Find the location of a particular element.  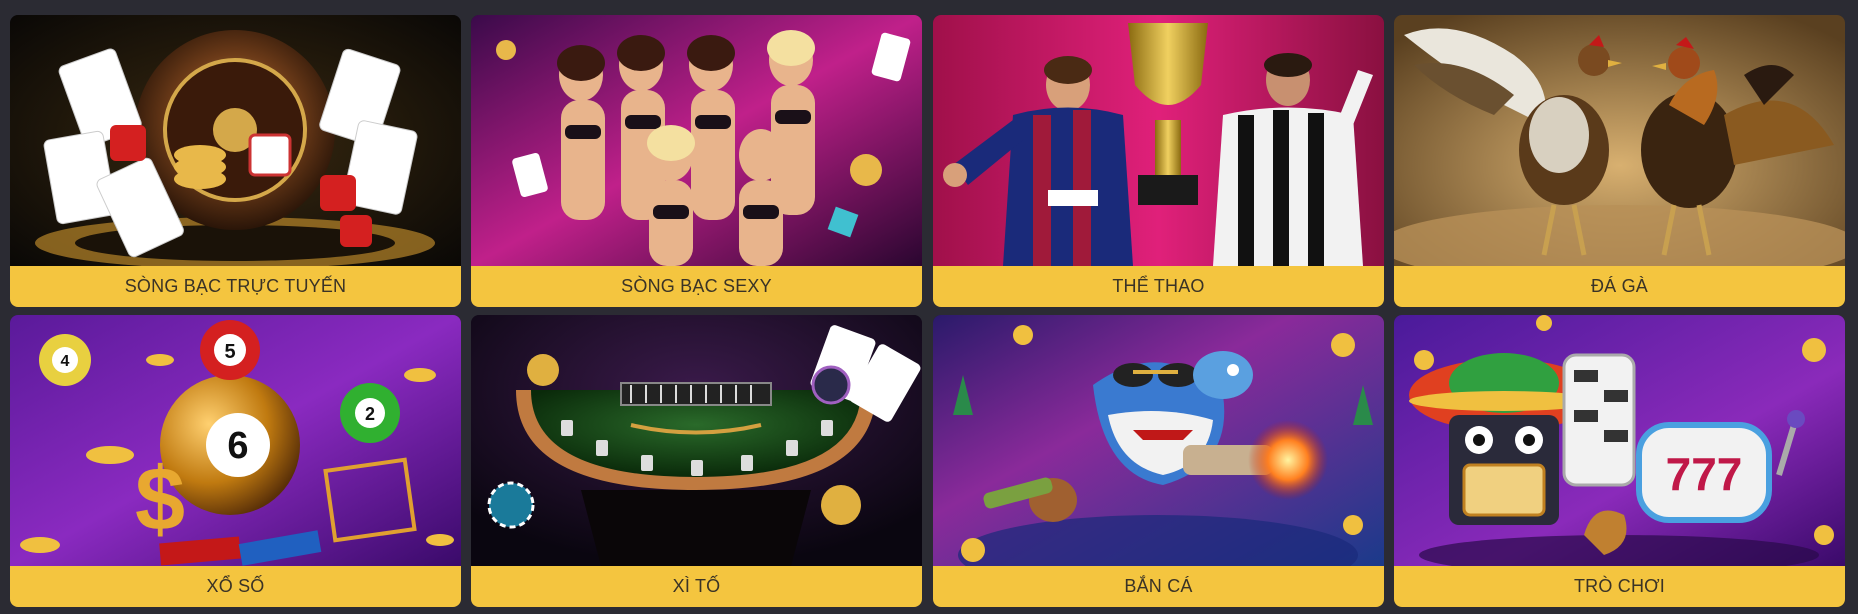

category-label: BẮN CÁ is located at coordinates (1158, 586).